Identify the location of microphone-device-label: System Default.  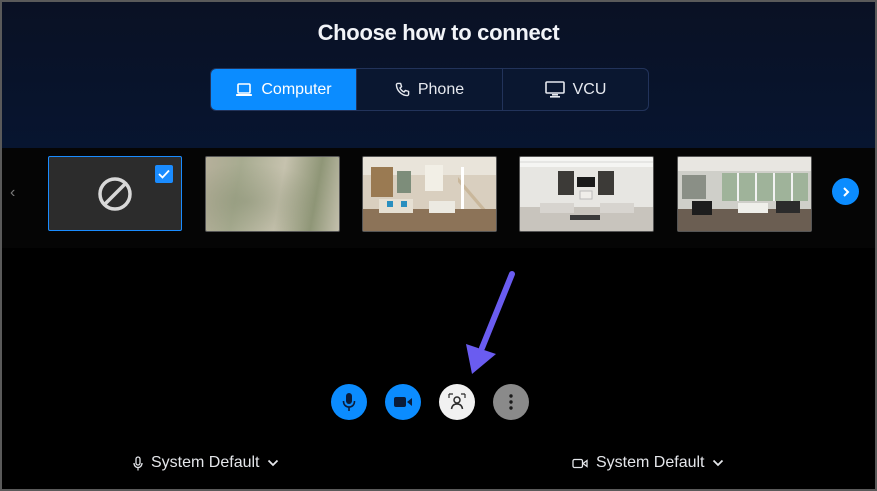
(205, 462).